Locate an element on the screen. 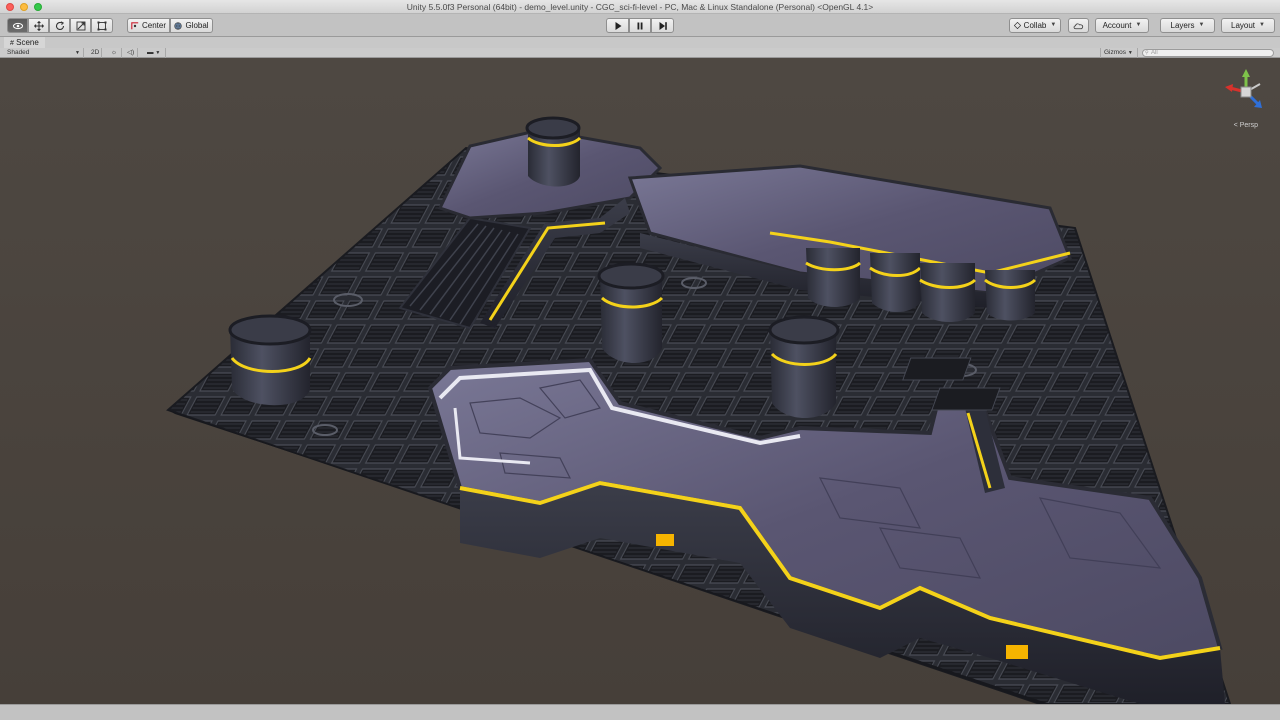 Image resolution: width=1280 pixels, height=720 pixels. hand-tool-button is located at coordinates (17, 25).